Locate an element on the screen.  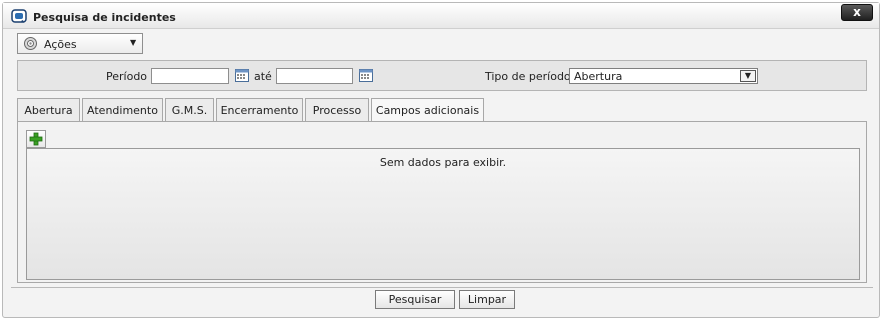
tab-gms: G.M.S. is located at coordinates (189, 110).